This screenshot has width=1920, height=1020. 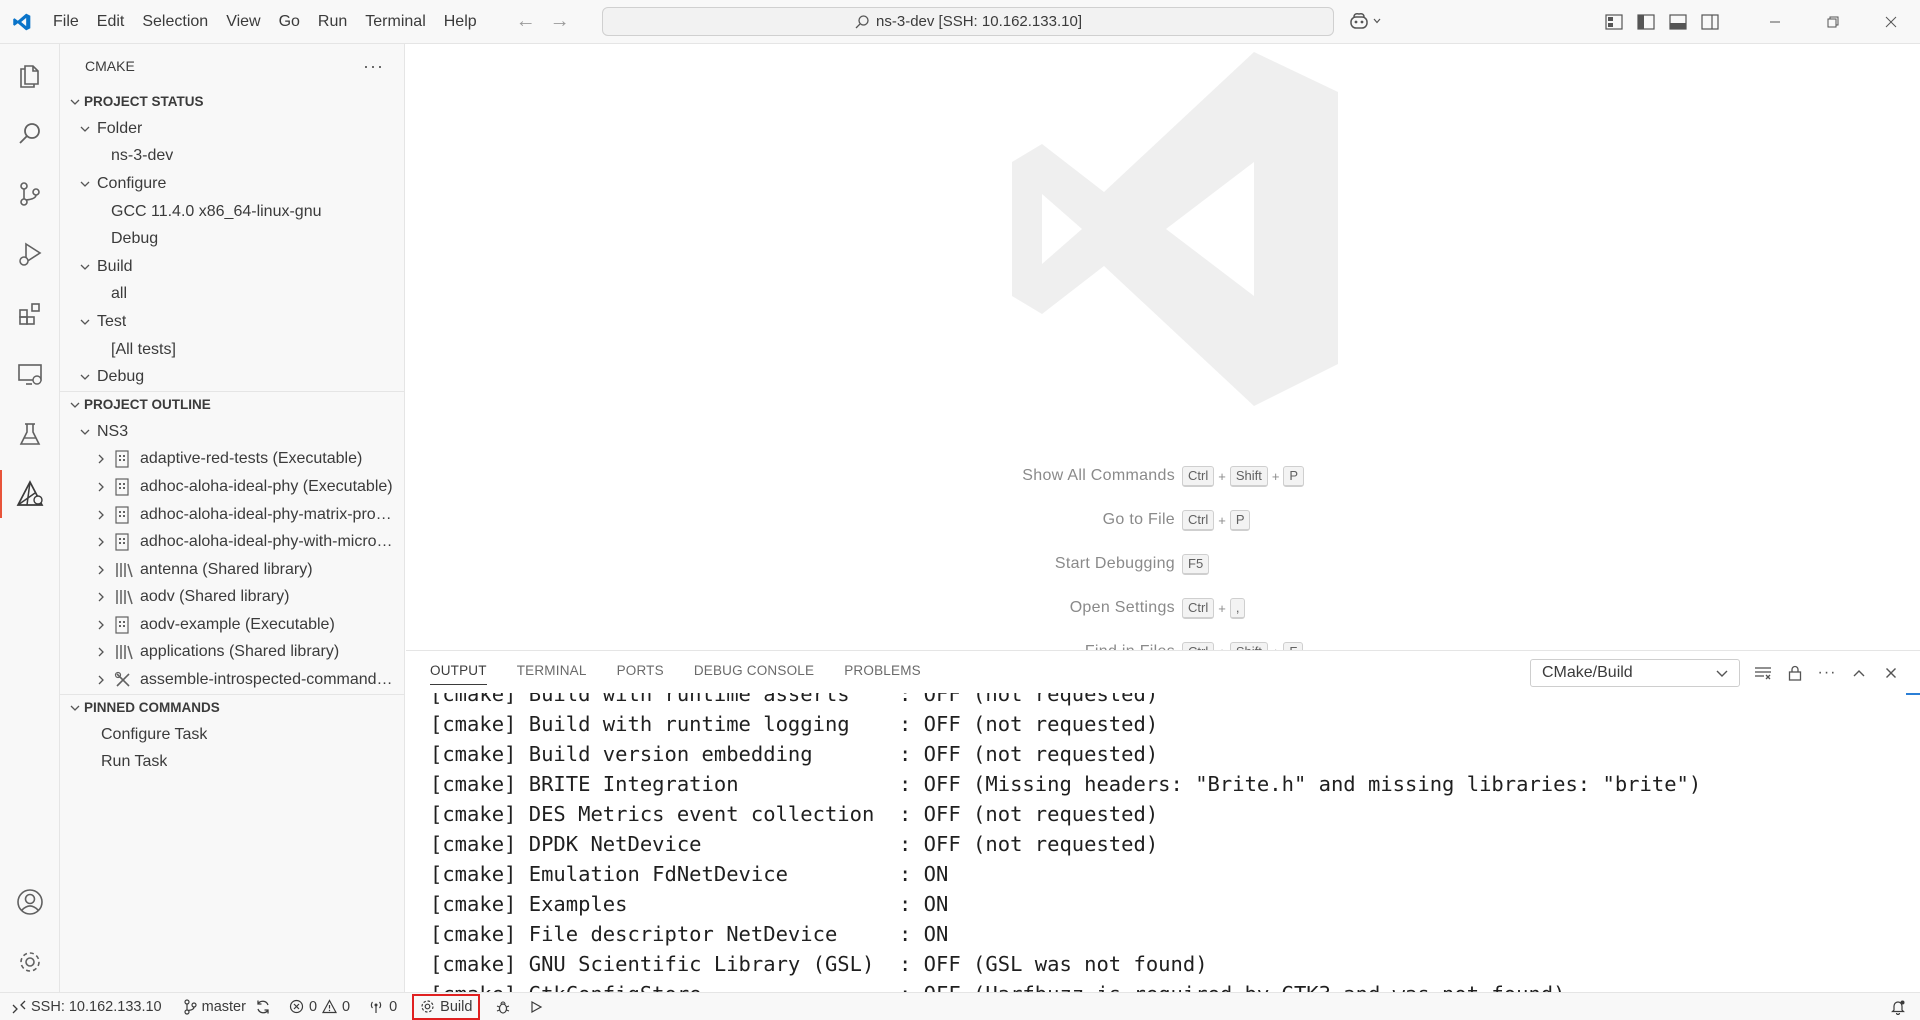 What do you see at coordinates (30, 962) in the screenshot?
I see `manage-gear-icon` at bounding box center [30, 962].